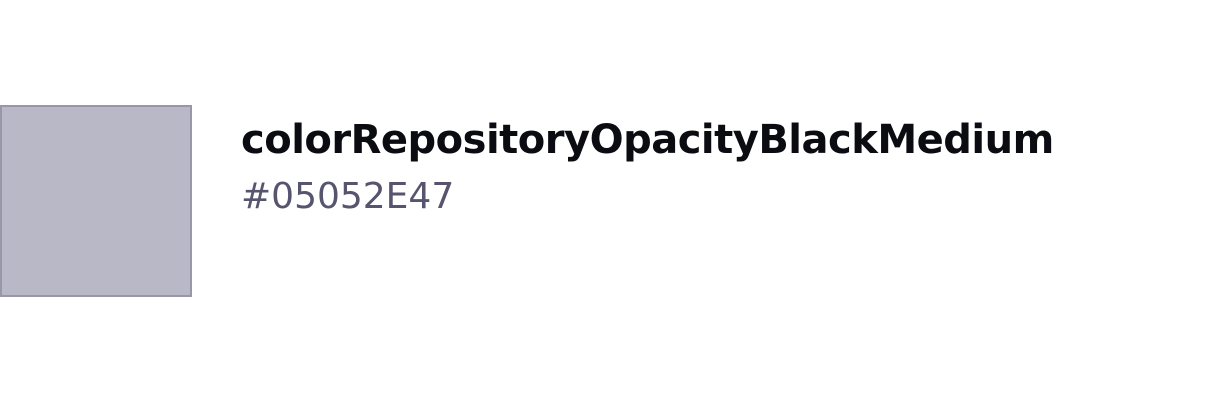  What do you see at coordinates (348, 196) in the screenshot?
I see `color-token-value: #05052E47` at bounding box center [348, 196].